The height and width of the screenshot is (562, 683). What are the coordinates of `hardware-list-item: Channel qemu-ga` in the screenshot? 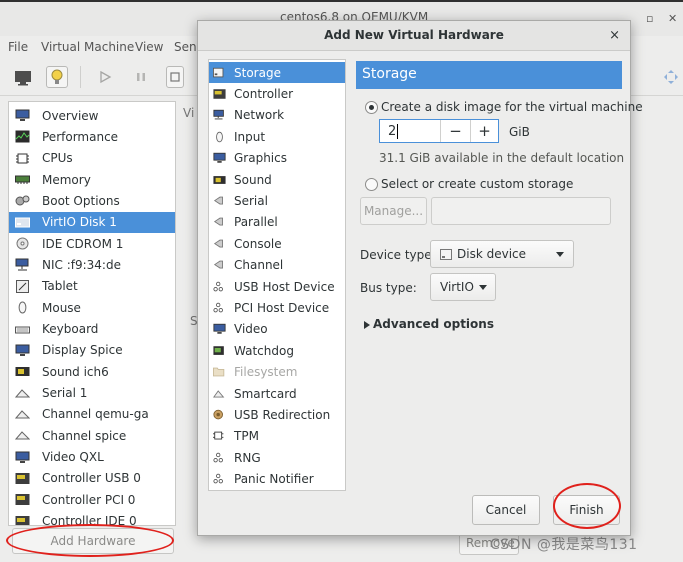 It's located at (92, 414).